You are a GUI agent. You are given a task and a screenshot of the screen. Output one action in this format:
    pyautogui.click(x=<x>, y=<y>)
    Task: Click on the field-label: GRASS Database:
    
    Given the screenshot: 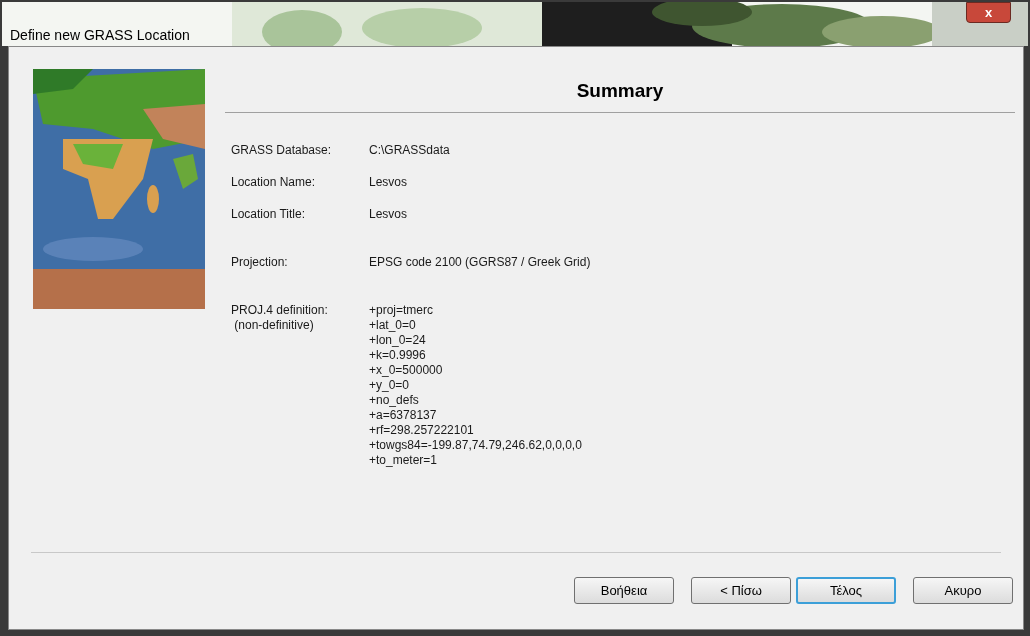 What is the action you would take?
    pyautogui.click(x=282, y=150)
    